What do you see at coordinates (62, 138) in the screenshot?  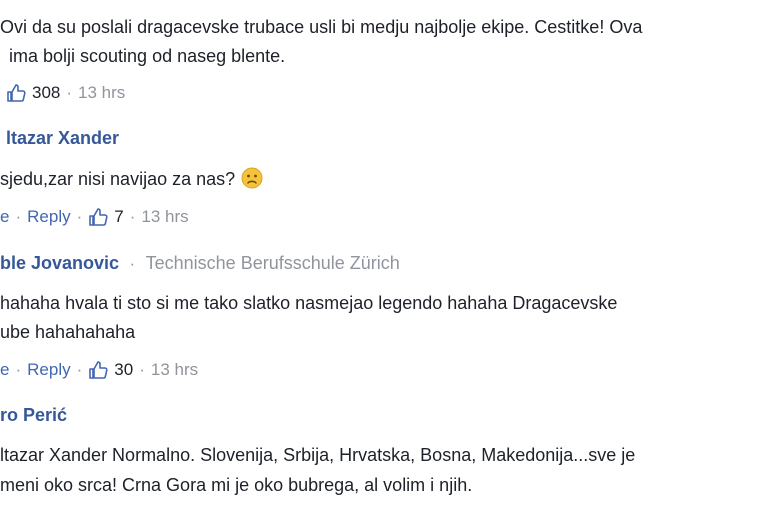 I see `comment-2-author: ltazar Xander` at bounding box center [62, 138].